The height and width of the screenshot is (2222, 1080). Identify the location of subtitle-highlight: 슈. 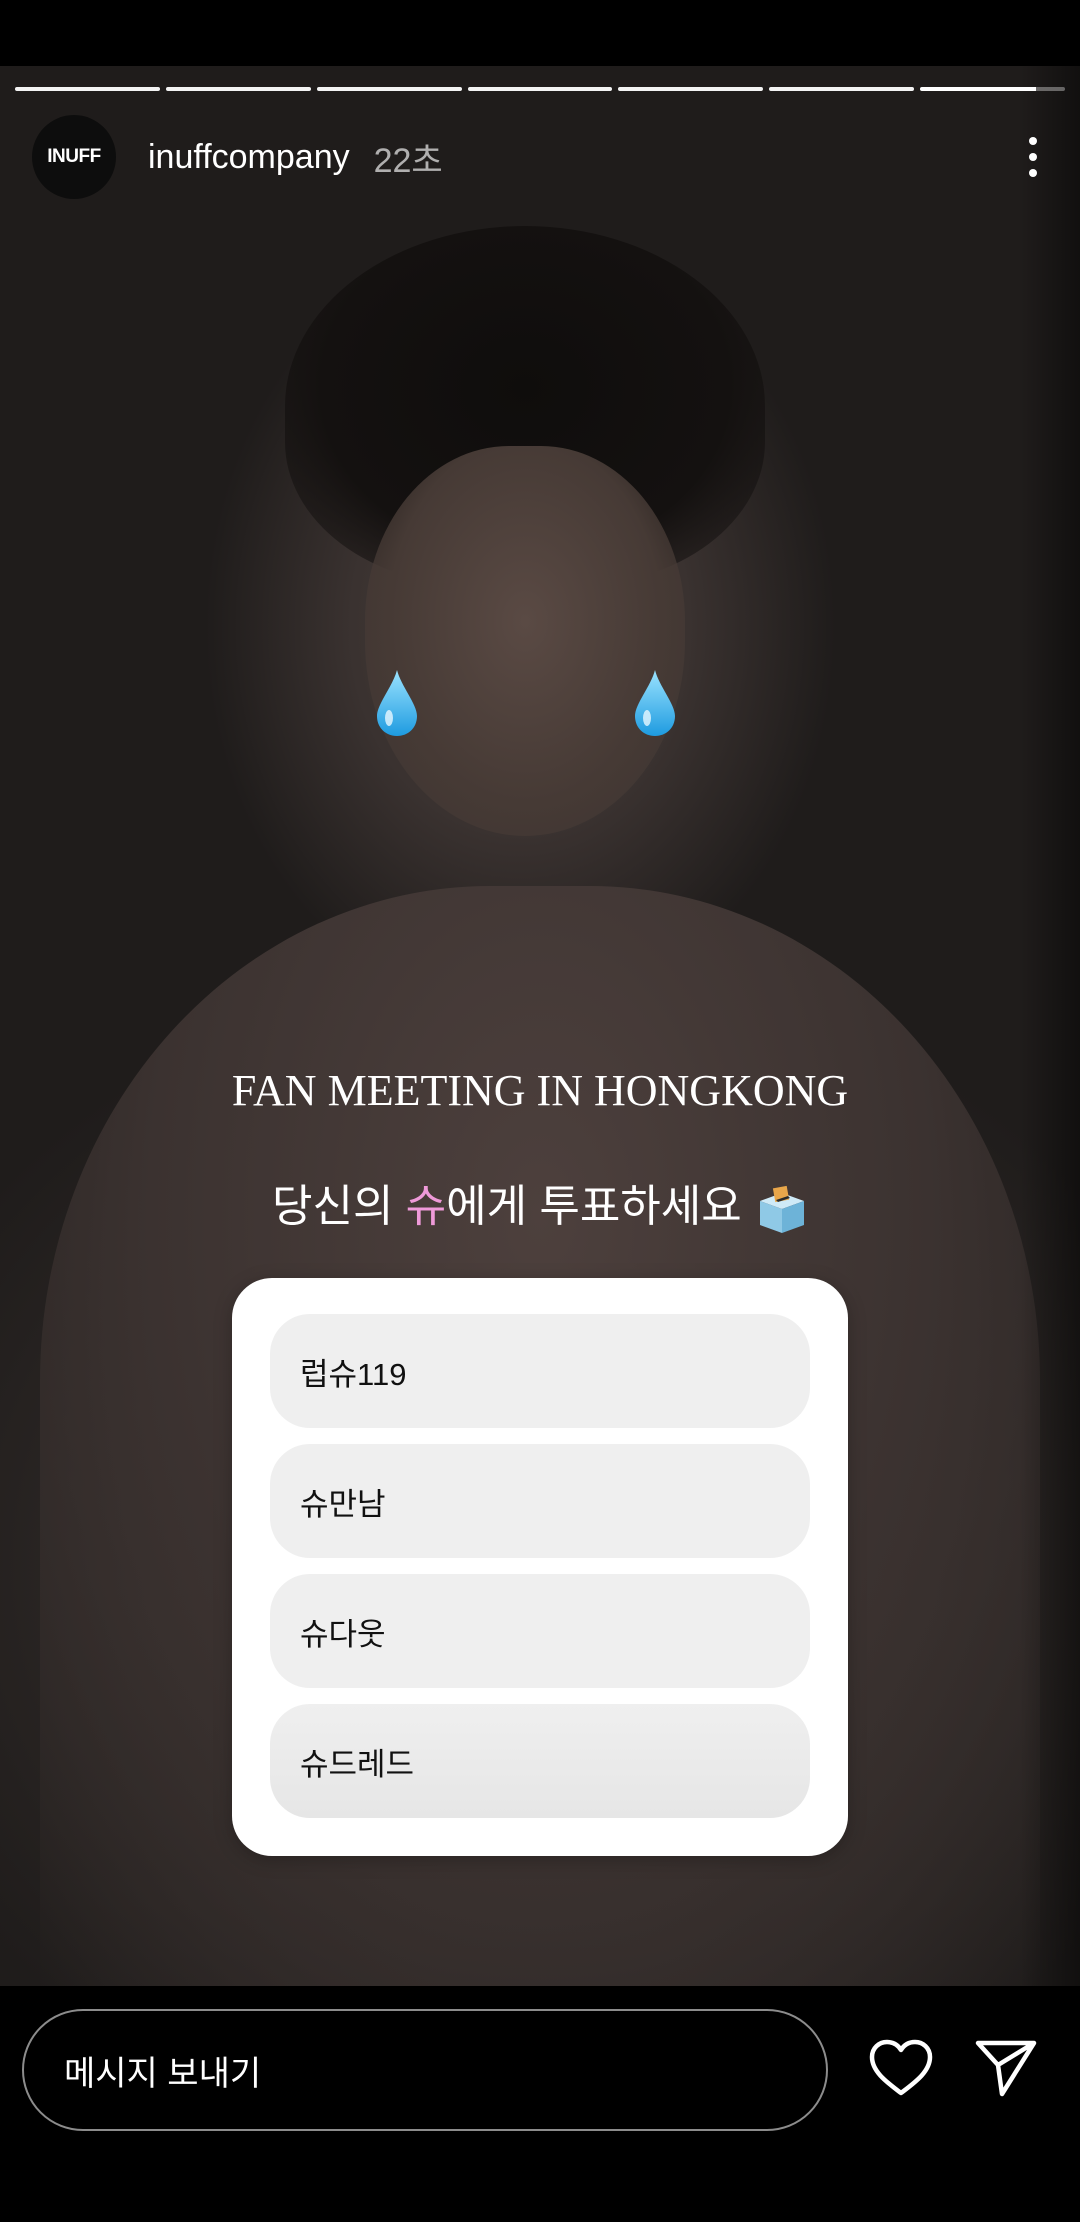
(426, 1206).